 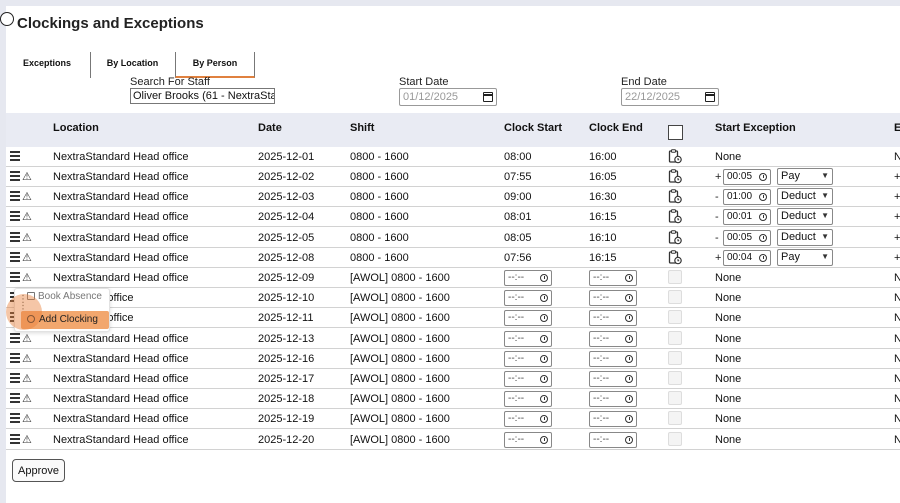 What do you see at coordinates (790, 176) in the screenshot?
I see `exception-type-value: Pay` at bounding box center [790, 176].